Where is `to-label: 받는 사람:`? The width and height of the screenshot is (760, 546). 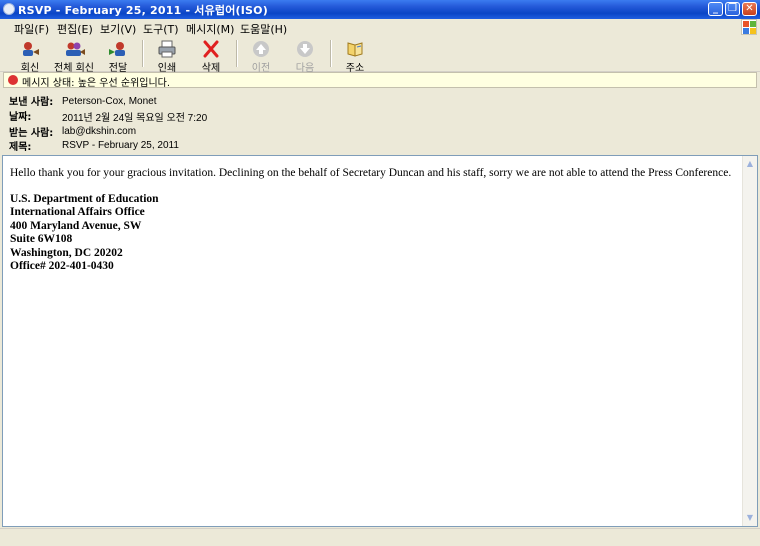 to-label: 받는 사람: is located at coordinates (31, 133).